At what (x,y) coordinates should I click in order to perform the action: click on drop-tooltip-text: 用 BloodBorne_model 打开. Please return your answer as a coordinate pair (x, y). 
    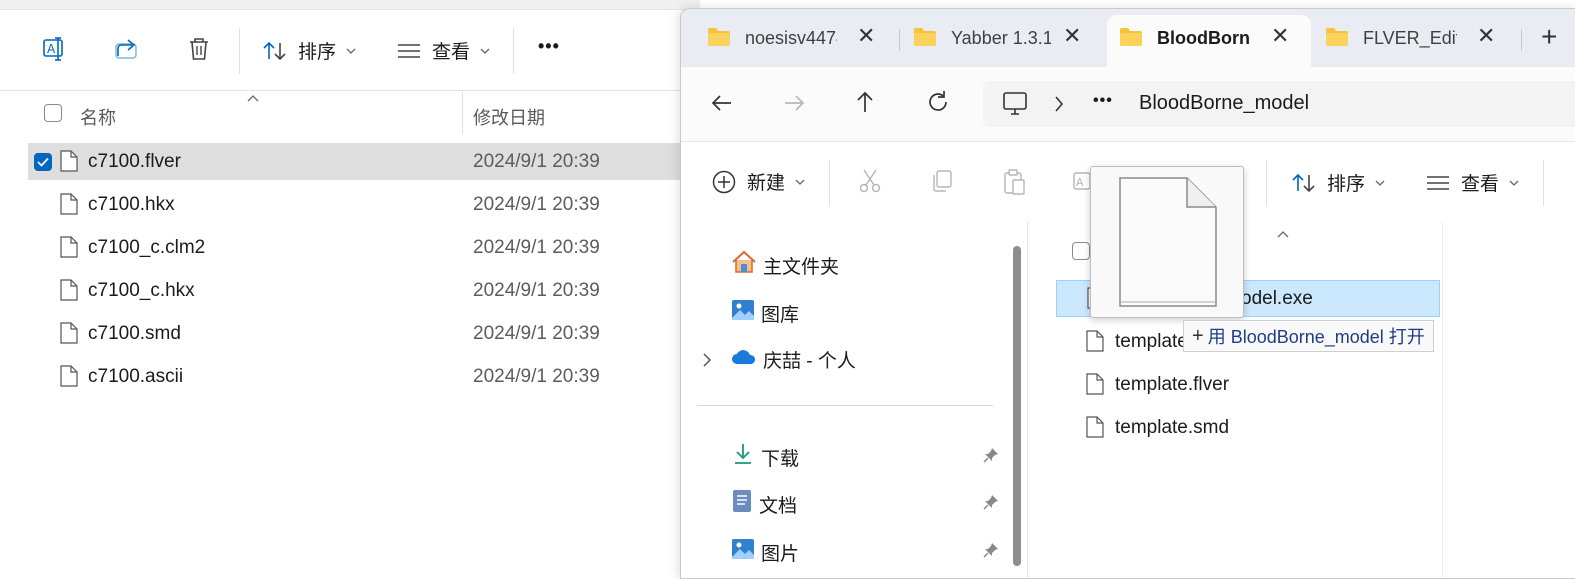
    Looking at the image, I should click on (1316, 337).